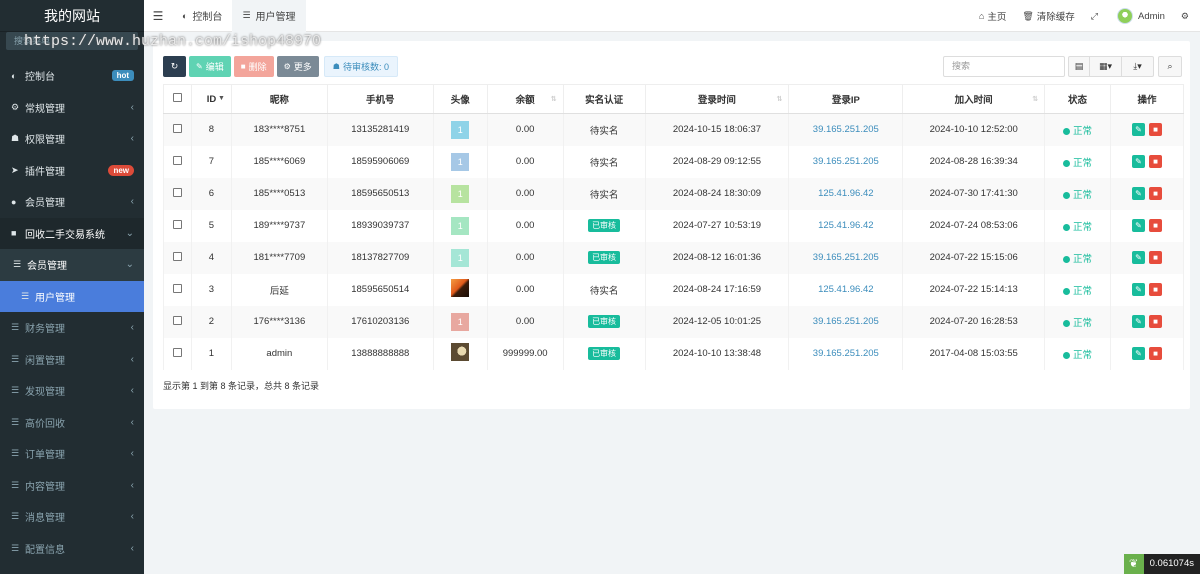 The width and height of the screenshot is (1200, 574). Describe the element at coordinates (360, 66) in the screenshot. I see `pending-review-button: ☗ 待审核数: 0` at that location.